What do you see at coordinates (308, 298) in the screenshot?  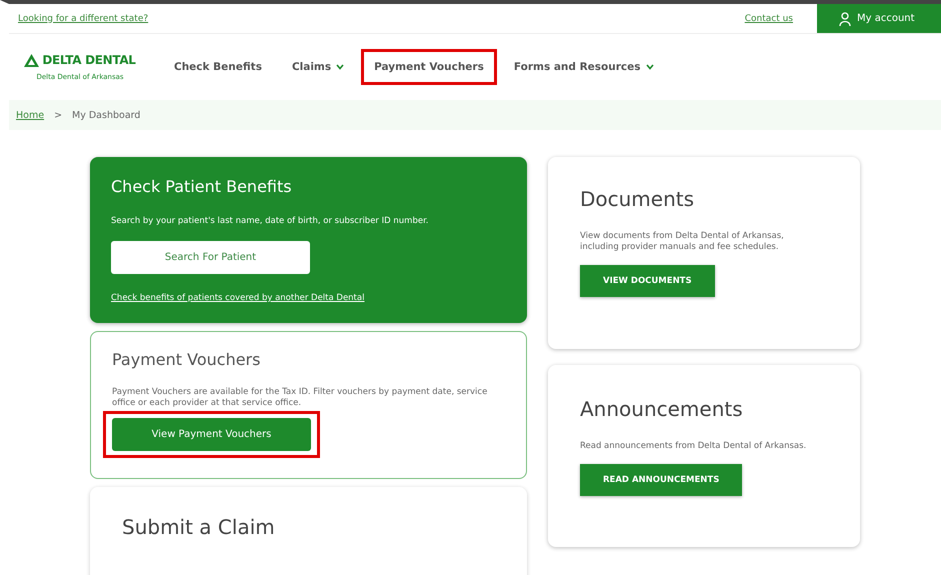 I see `card-link: Check benefits of patients covered by another Delta Dental` at bounding box center [308, 298].